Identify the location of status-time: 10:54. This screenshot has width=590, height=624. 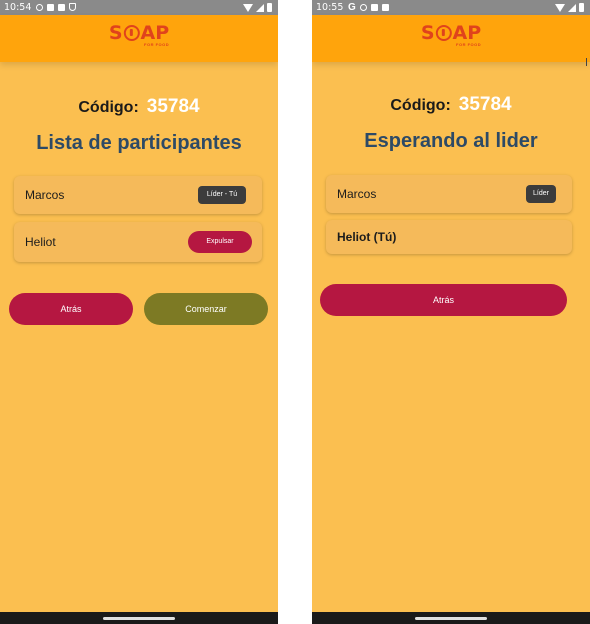
(18, 7).